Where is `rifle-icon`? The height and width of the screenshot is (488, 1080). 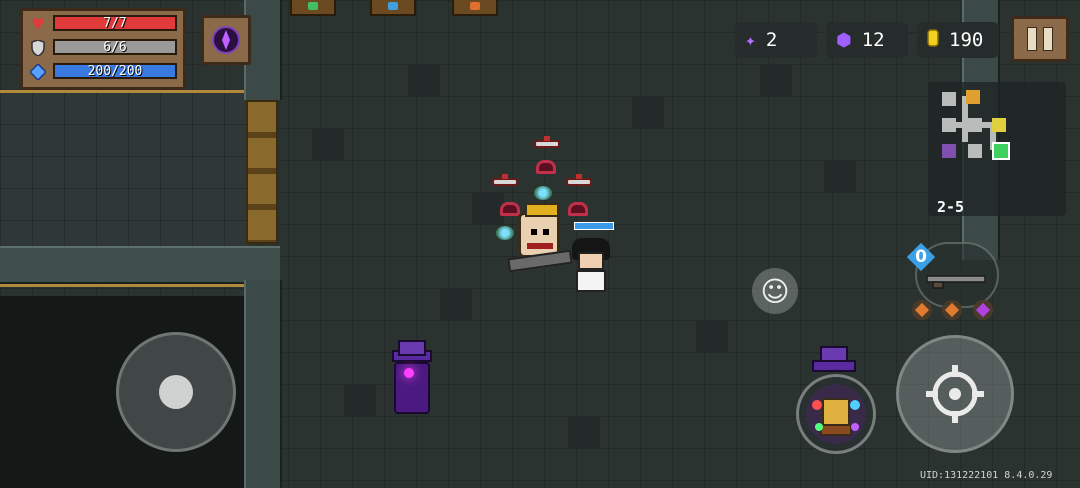 rifle-icon is located at coordinates (956, 282).